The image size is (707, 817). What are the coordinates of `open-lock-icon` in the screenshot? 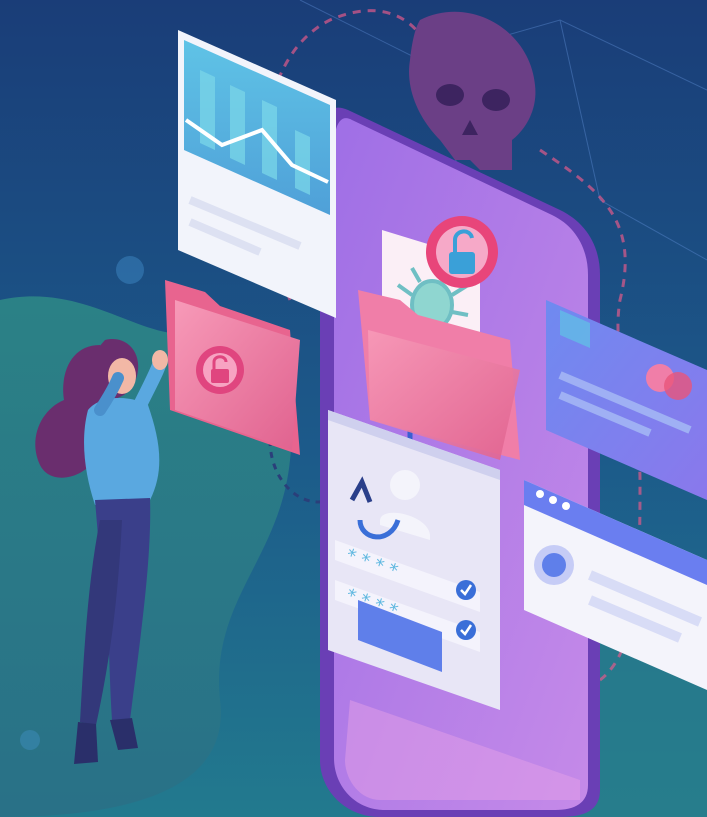 It's located at (462, 252).